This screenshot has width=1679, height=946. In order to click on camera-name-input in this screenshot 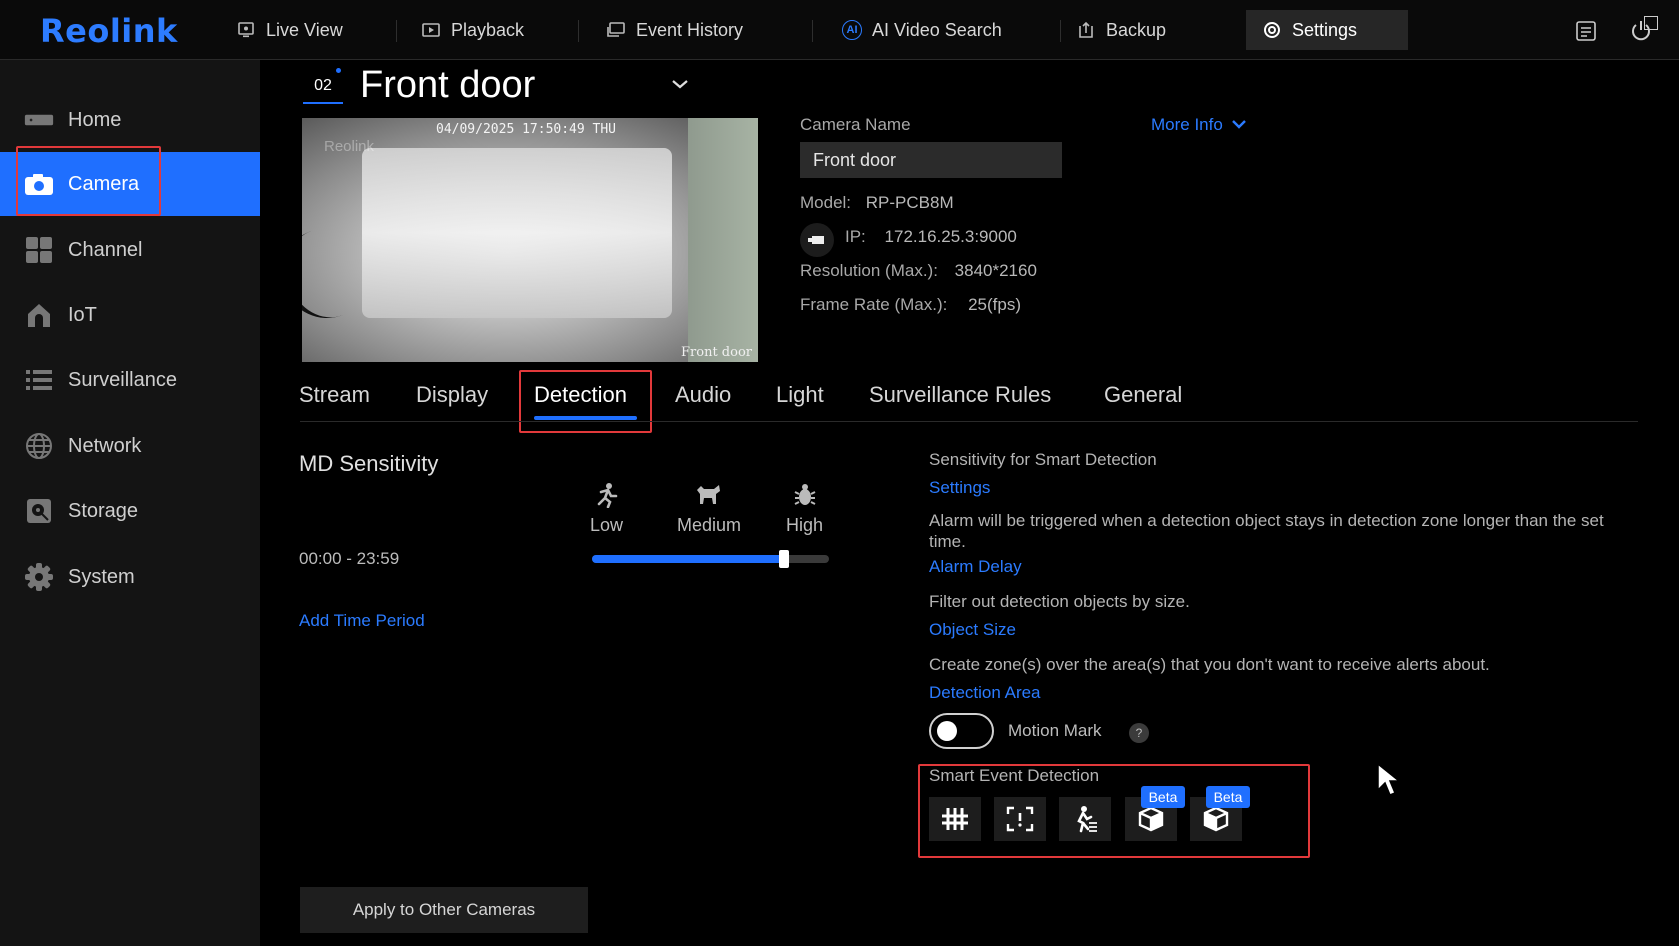, I will do `click(931, 160)`.